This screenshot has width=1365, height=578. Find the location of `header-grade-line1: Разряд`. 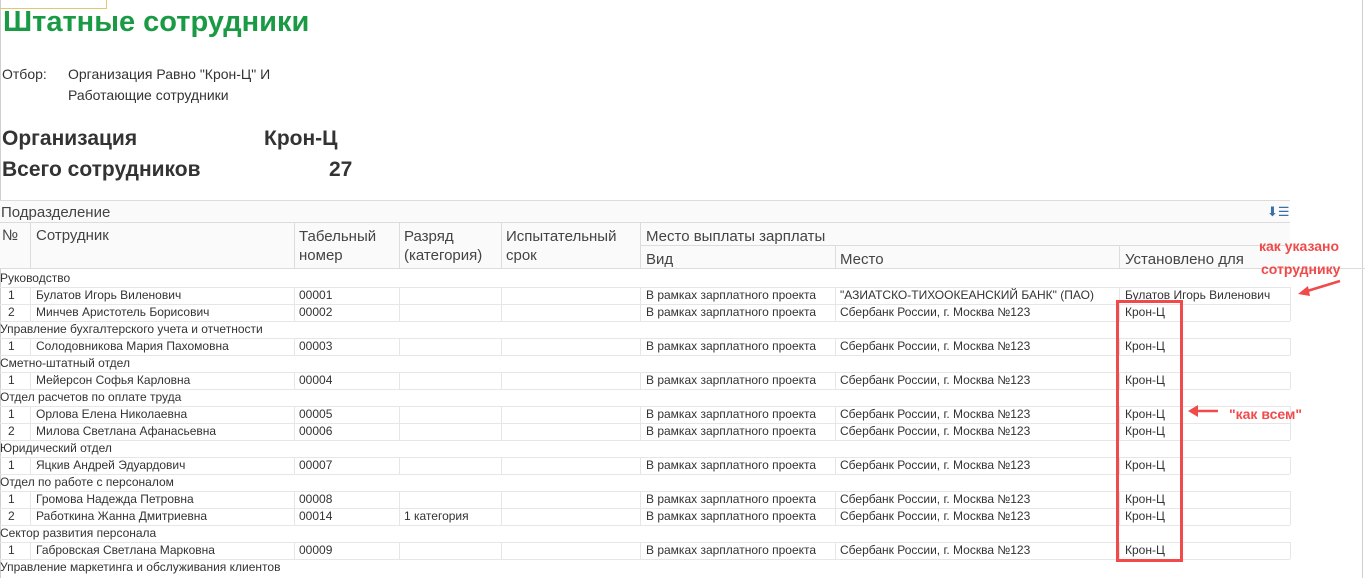

header-grade-line1: Разряд is located at coordinates (429, 236).